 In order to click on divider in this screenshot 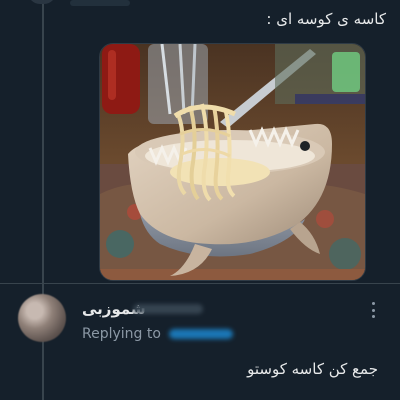, I will do `click(200, 283)`.